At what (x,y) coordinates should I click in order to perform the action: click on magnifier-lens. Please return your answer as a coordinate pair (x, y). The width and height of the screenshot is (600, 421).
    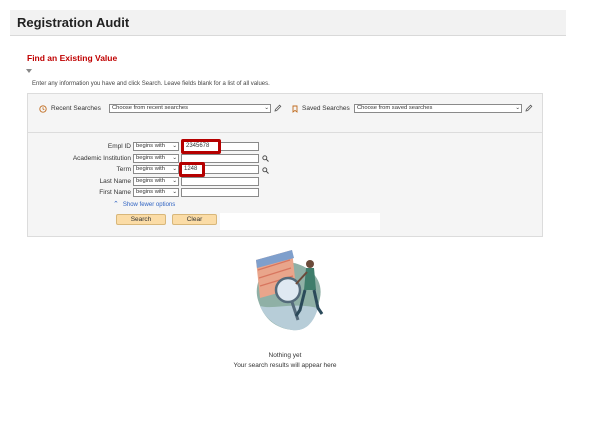
    Looking at the image, I should click on (288, 290).